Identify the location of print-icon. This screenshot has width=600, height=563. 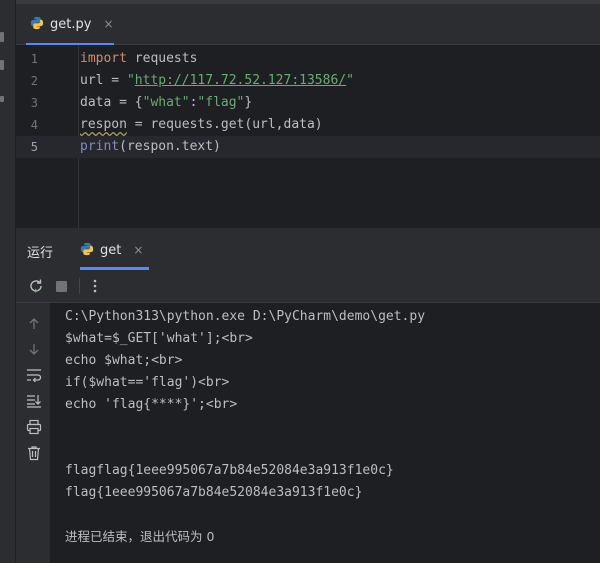
(34, 427).